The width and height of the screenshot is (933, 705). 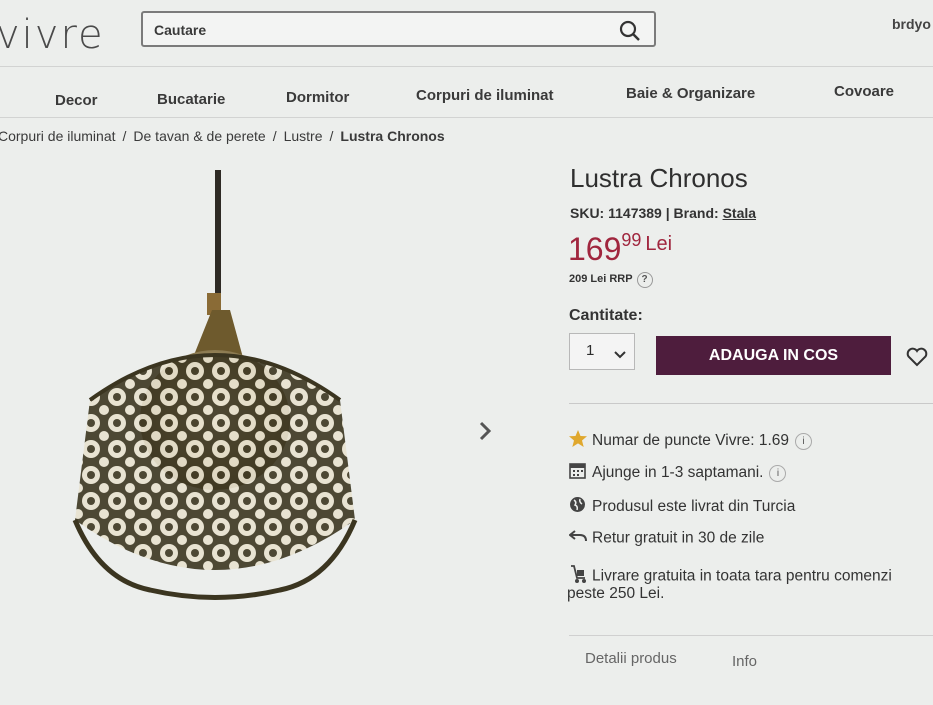 What do you see at coordinates (595, 249) in the screenshot?
I see `price-integer: 169` at bounding box center [595, 249].